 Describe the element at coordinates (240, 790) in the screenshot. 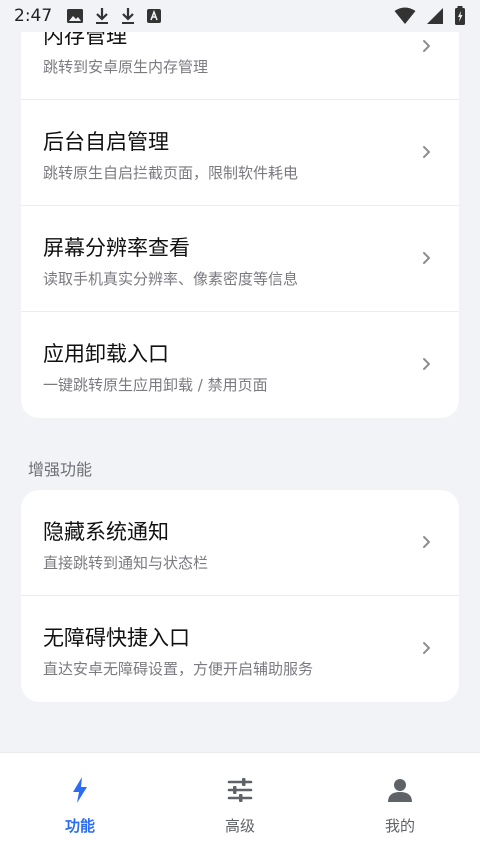

I see `sliders-icon` at that location.